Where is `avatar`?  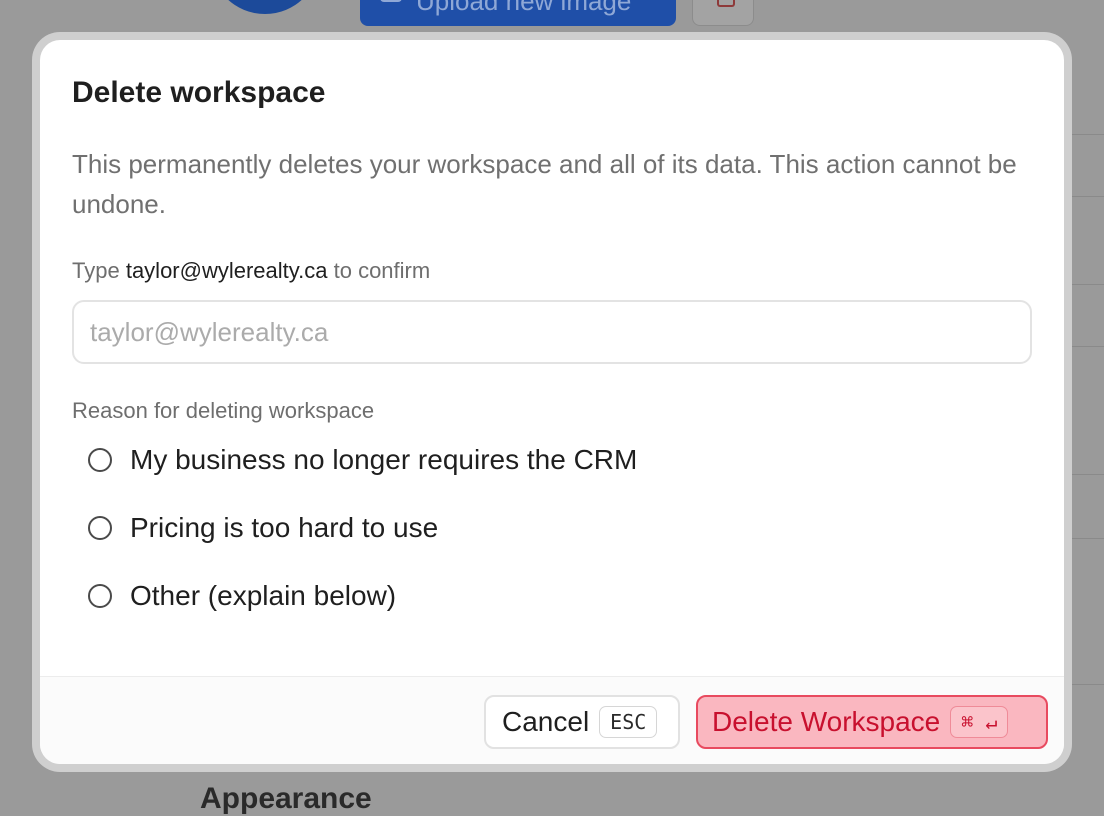
avatar is located at coordinates (265, 7).